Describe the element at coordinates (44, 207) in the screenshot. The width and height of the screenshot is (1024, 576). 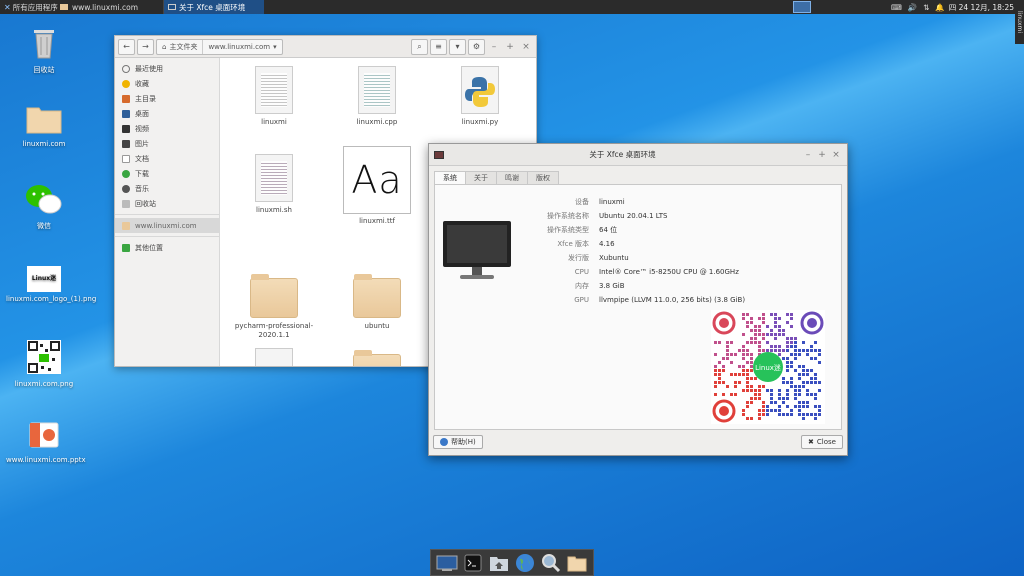
I see `desktop-icon-wechat: 微信` at that location.